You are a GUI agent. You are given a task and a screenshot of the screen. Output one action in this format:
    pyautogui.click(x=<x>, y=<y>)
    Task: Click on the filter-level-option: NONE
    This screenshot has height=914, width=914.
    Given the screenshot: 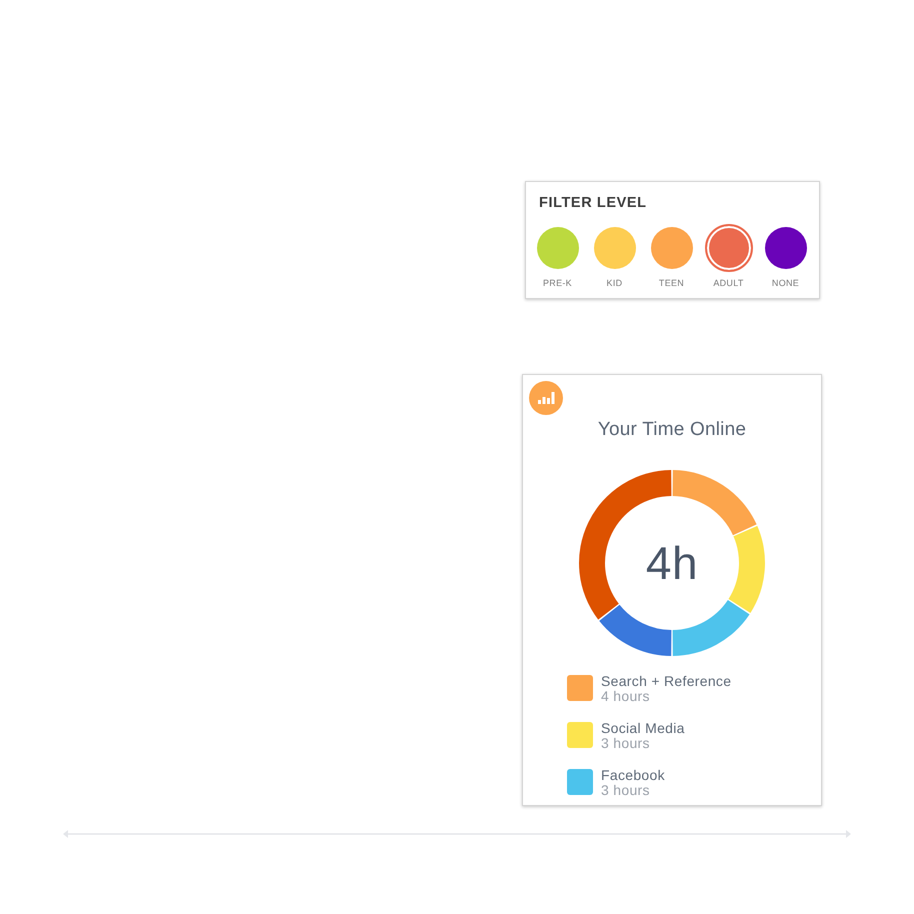 What is the action you would take?
    pyautogui.click(x=785, y=256)
    